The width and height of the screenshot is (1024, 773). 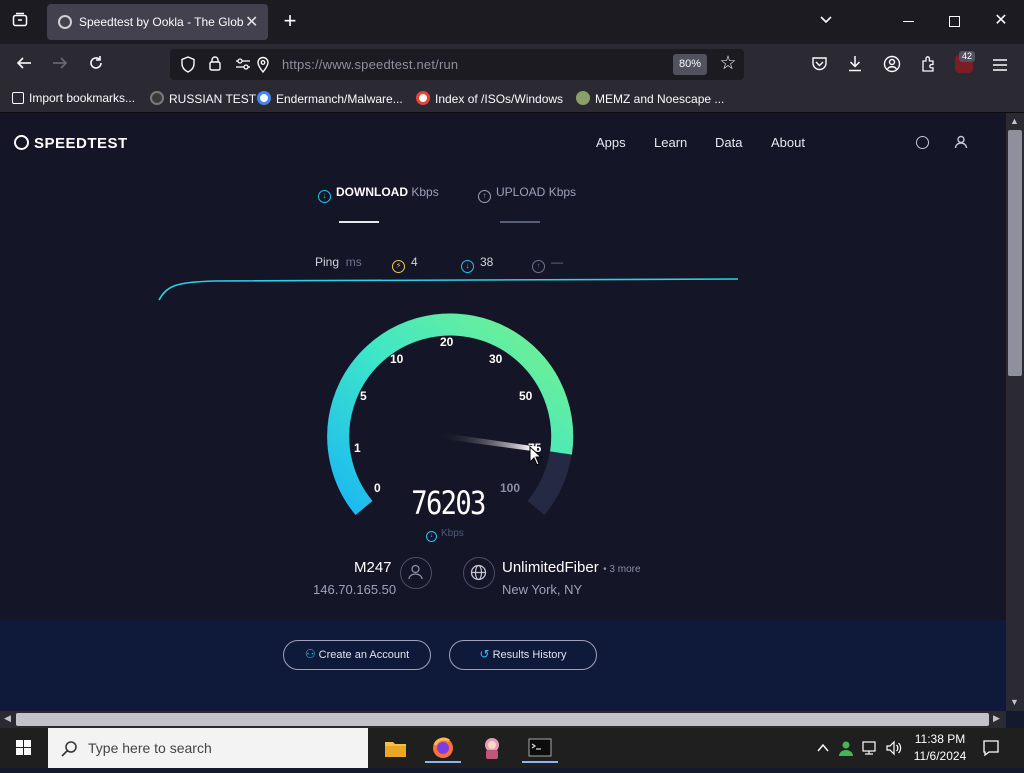 What do you see at coordinates (203, 98) in the screenshot?
I see `bookmark-russian-test: RUSSIAN TEST` at bounding box center [203, 98].